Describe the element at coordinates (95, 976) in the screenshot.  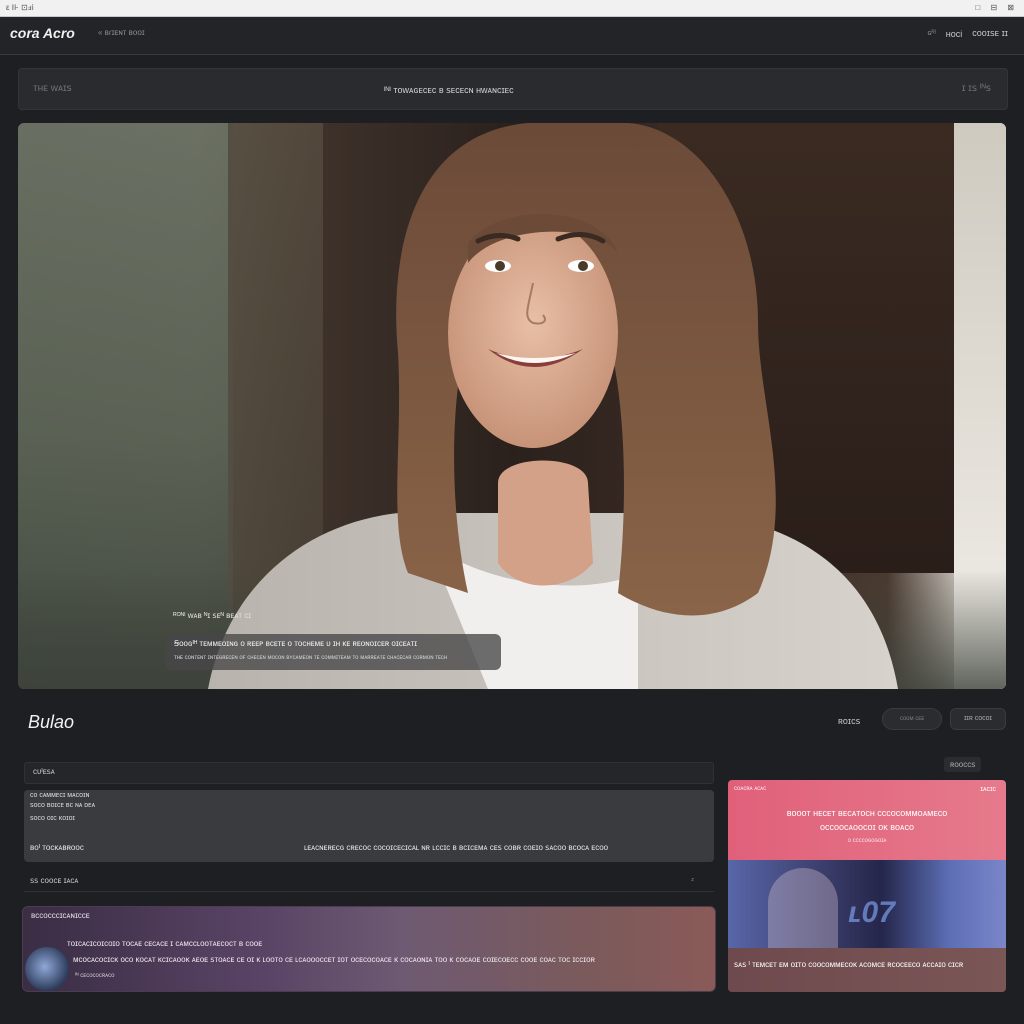
I see `media-card-meta: ᴵᴺ ᴄᴇᴄᴏᴄᴏᴄʀᴀᴄᴏ` at that location.